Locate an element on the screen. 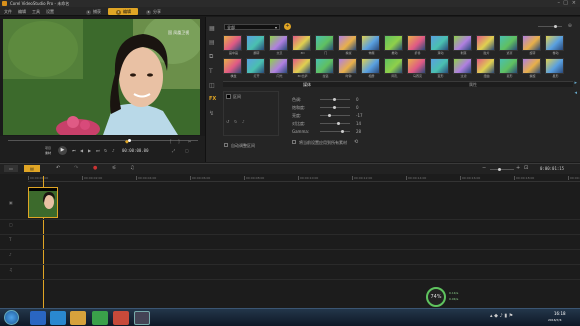 Image resolution: width=580 pixels, height=326 pixels. music-track-icon: ♫ is located at coordinates (11, 269).